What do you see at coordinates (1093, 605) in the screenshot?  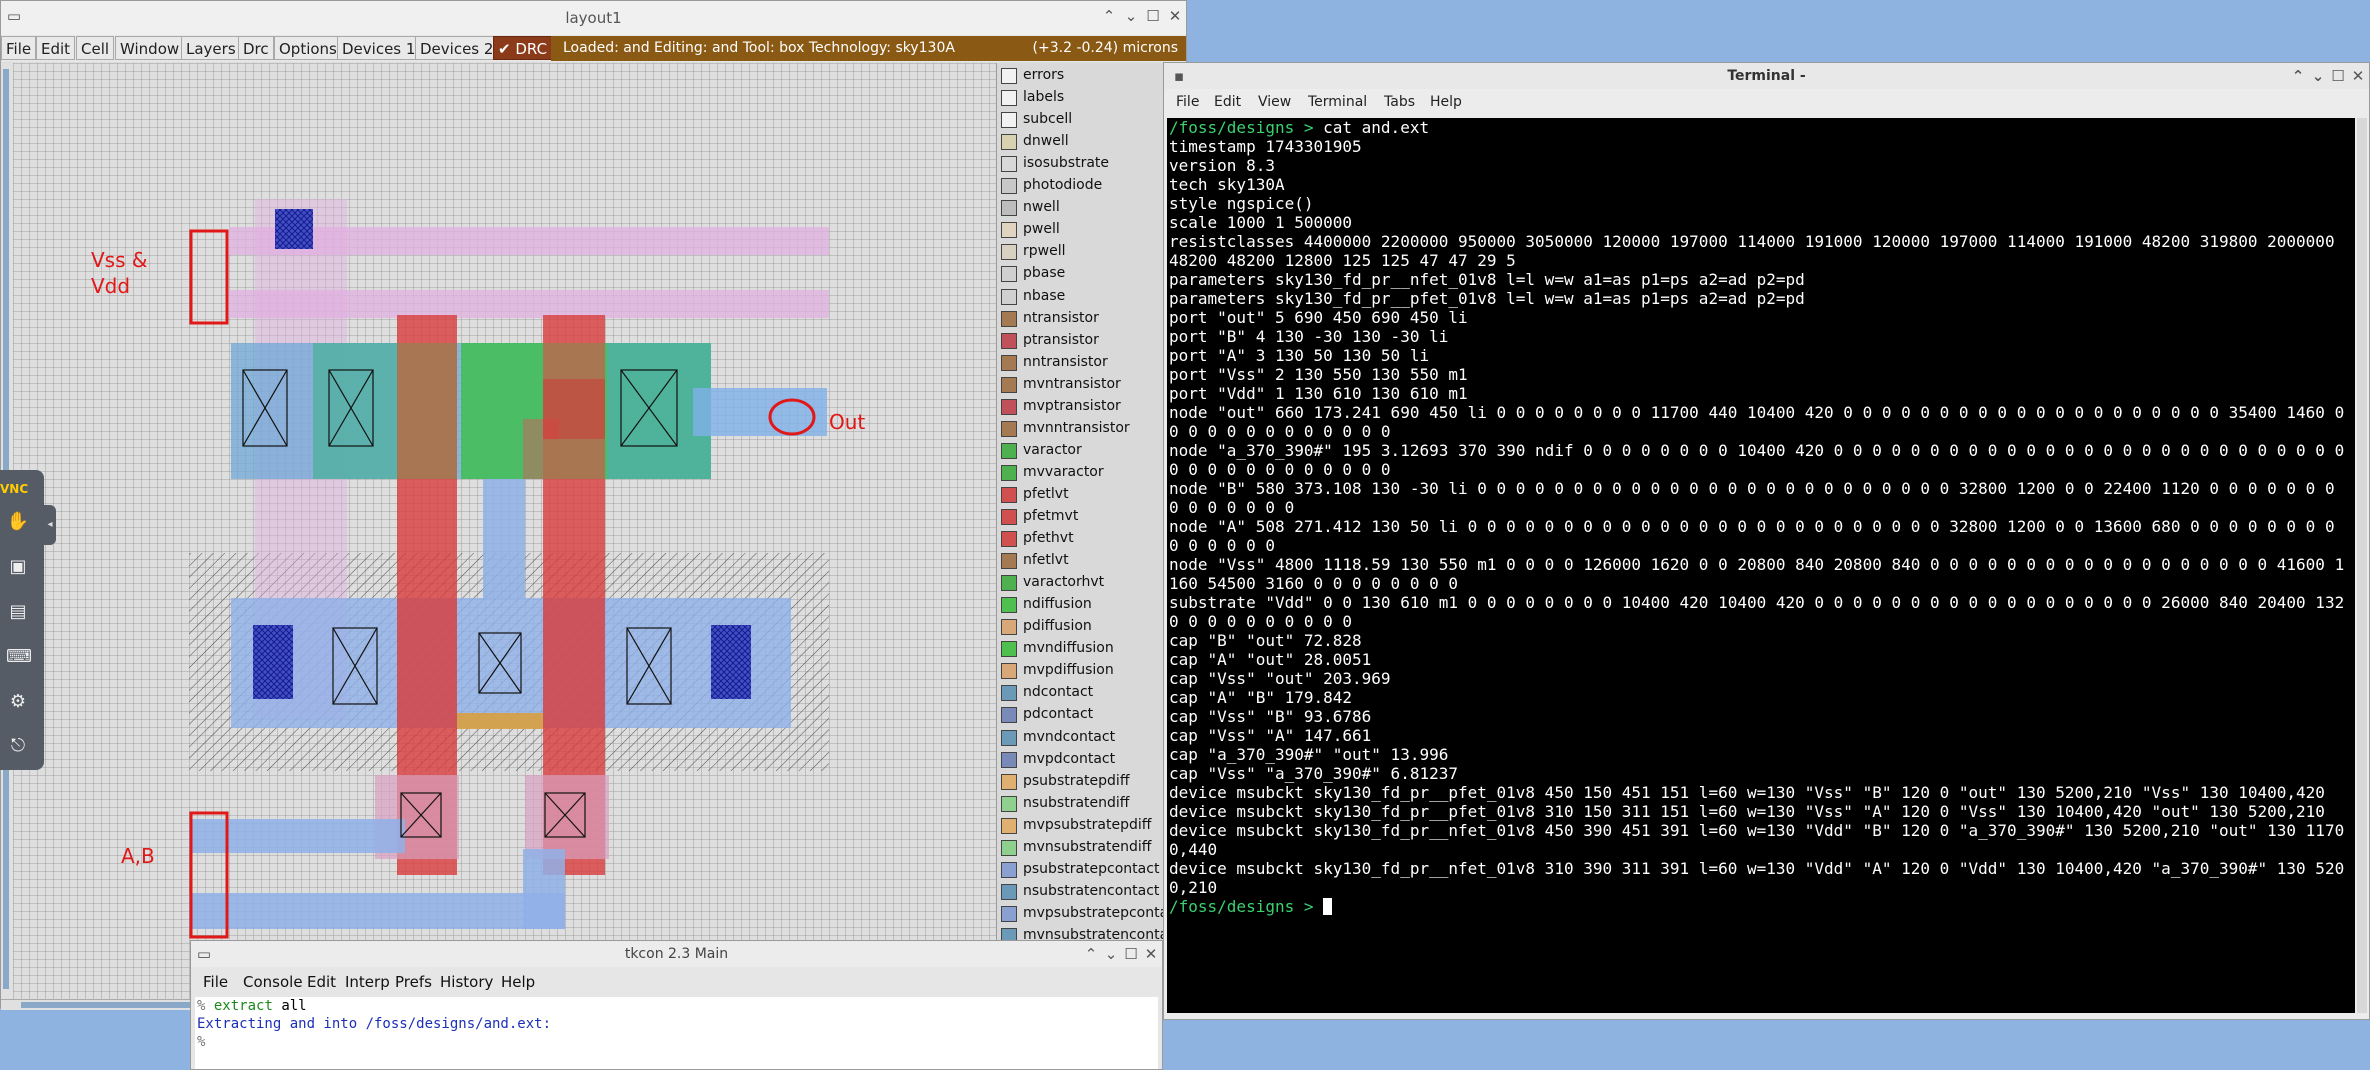 I see `layer-item-ndiffusion: ndiffusion` at bounding box center [1093, 605].